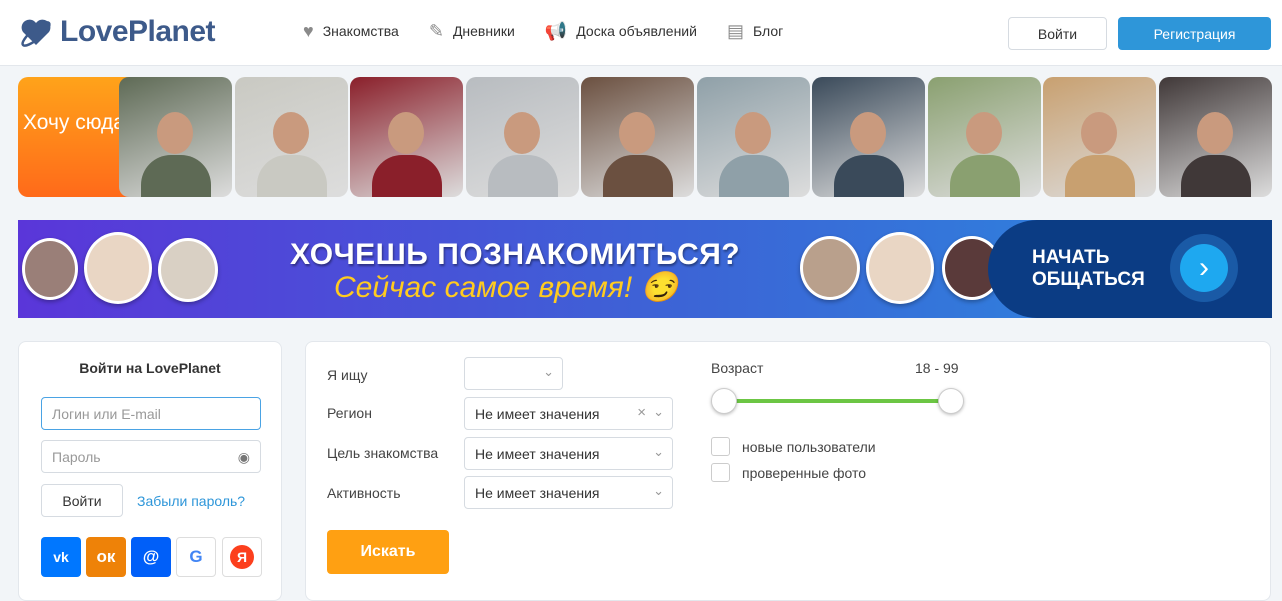 This screenshot has width=1282, height=601. Describe the element at coordinates (138, 31) in the screenshot. I see `logo-text: LovePlanet` at that location.